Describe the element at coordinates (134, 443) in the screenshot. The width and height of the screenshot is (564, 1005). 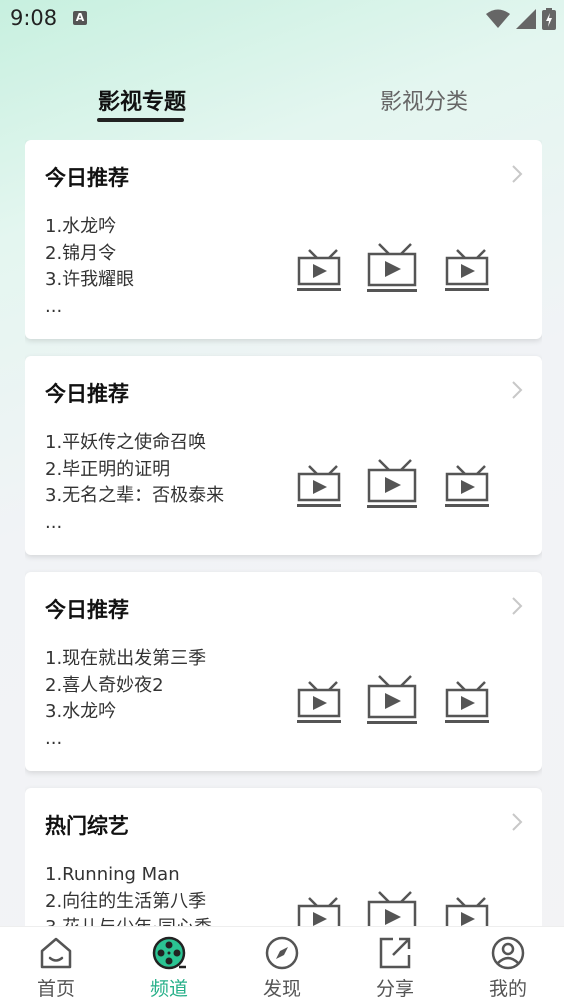
I see `list-item: 1.平妖传之使命召唤` at that location.